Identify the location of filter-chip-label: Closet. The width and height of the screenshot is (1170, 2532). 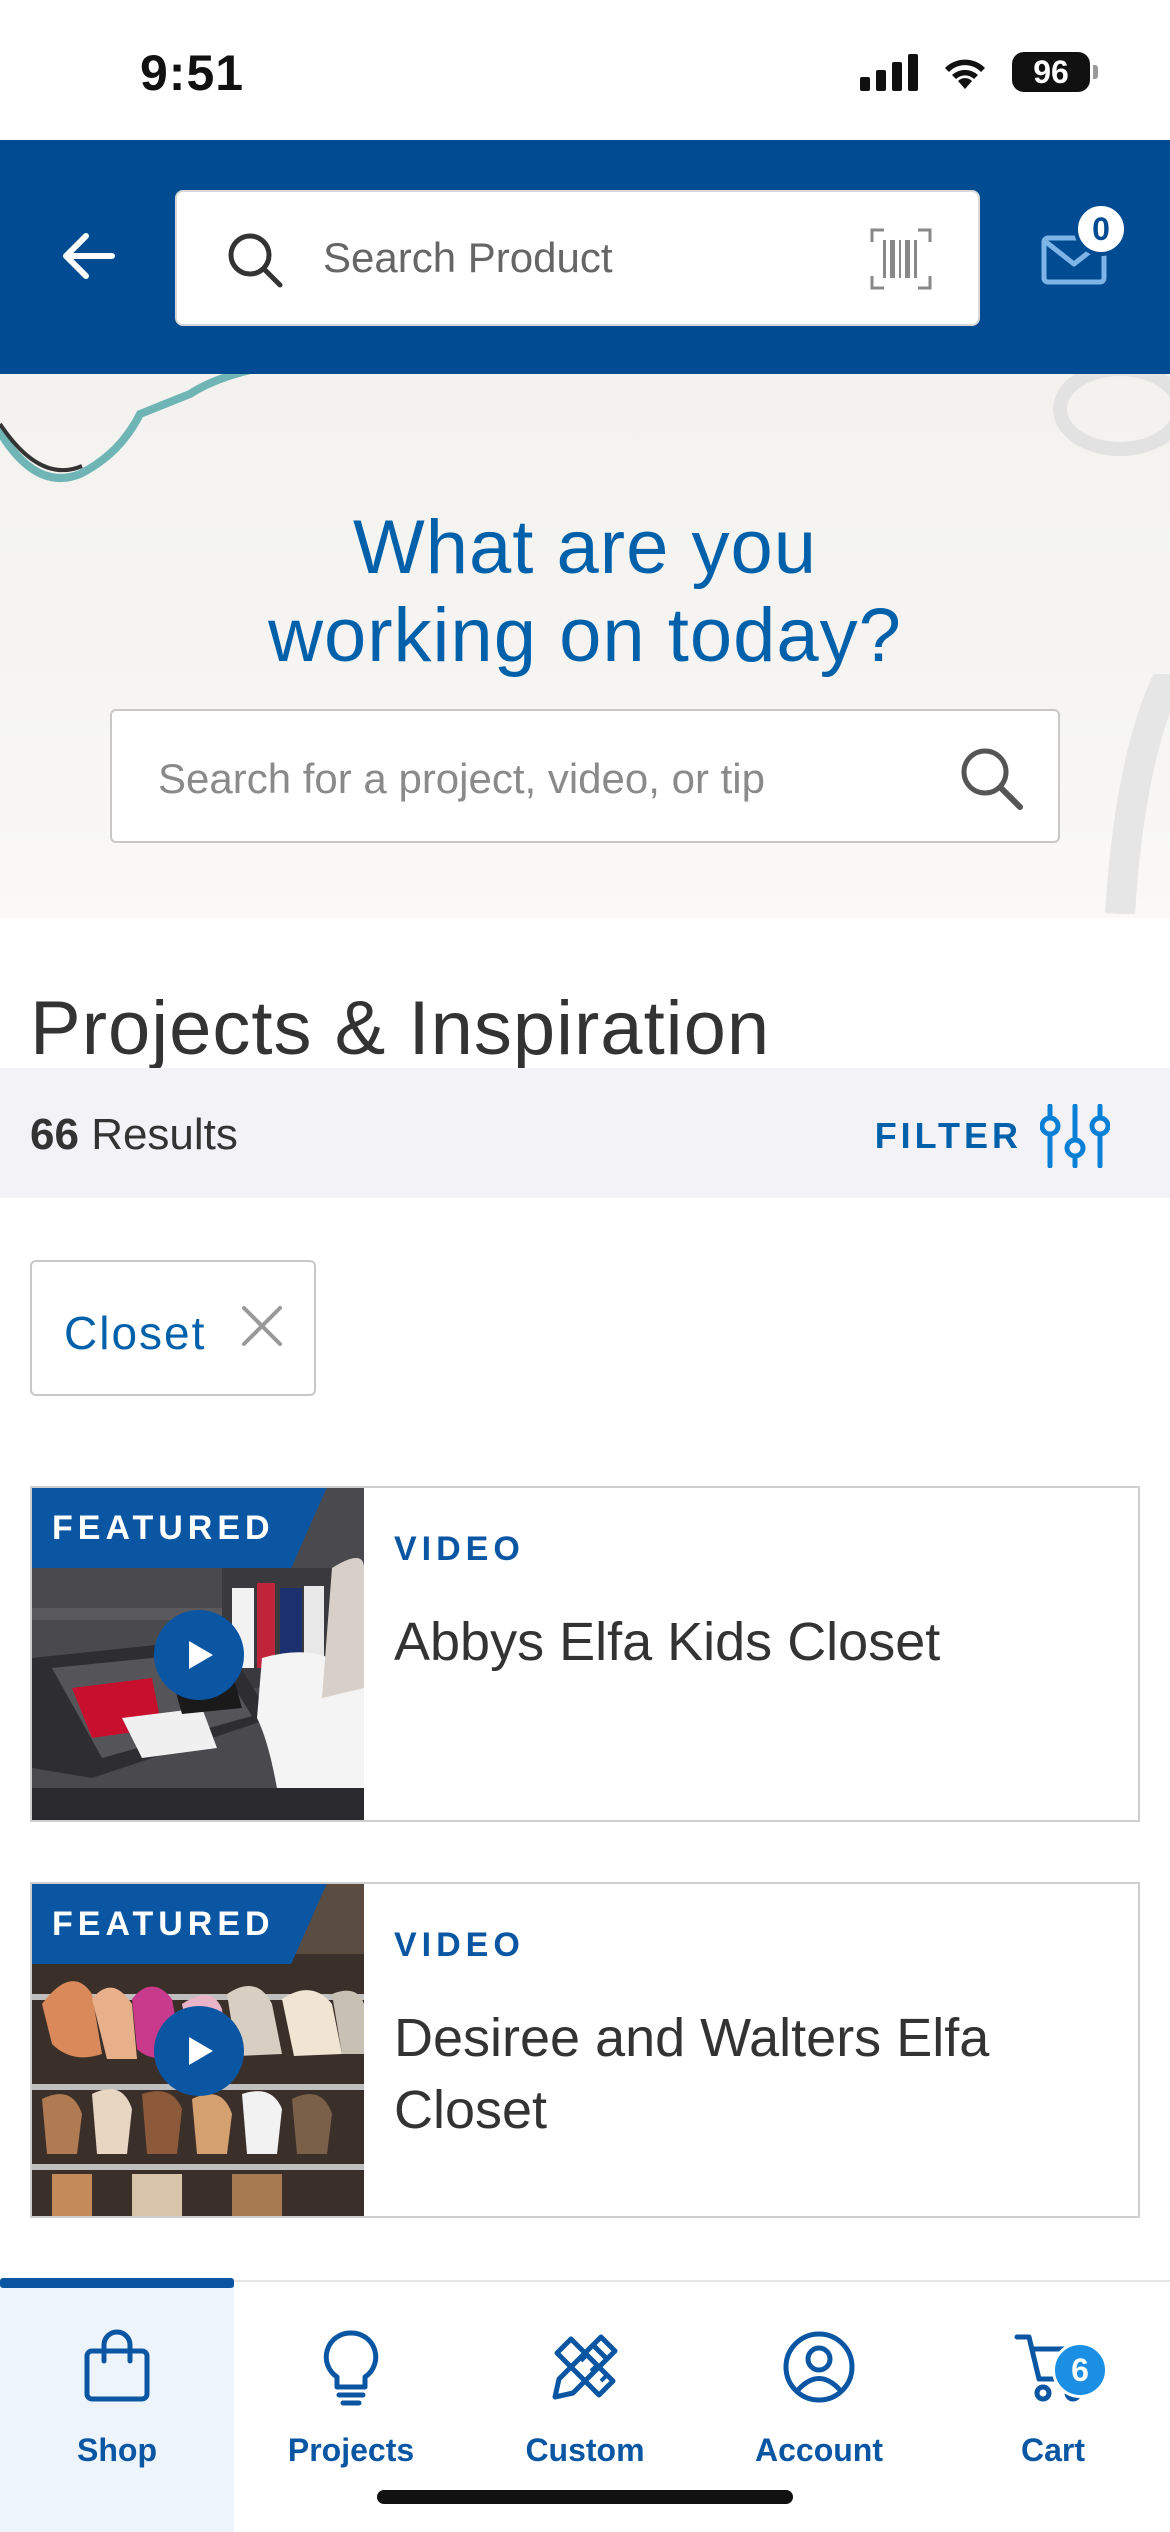
(135, 1333).